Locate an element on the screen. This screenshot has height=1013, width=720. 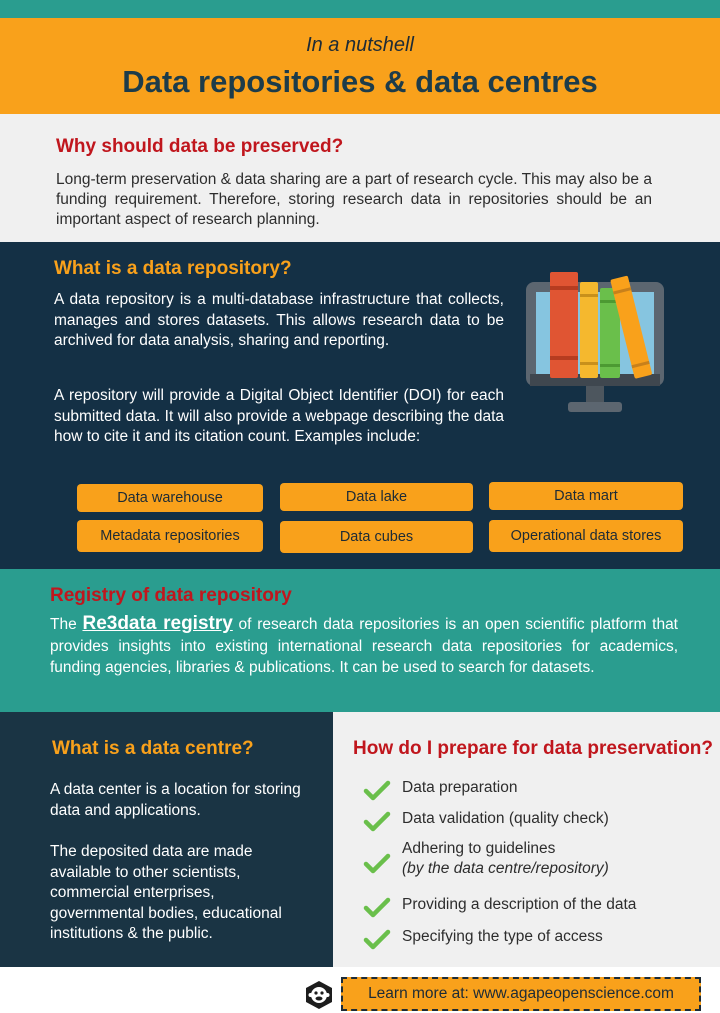
page-title: Data repositories & data centres is located at coordinates (360, 81).